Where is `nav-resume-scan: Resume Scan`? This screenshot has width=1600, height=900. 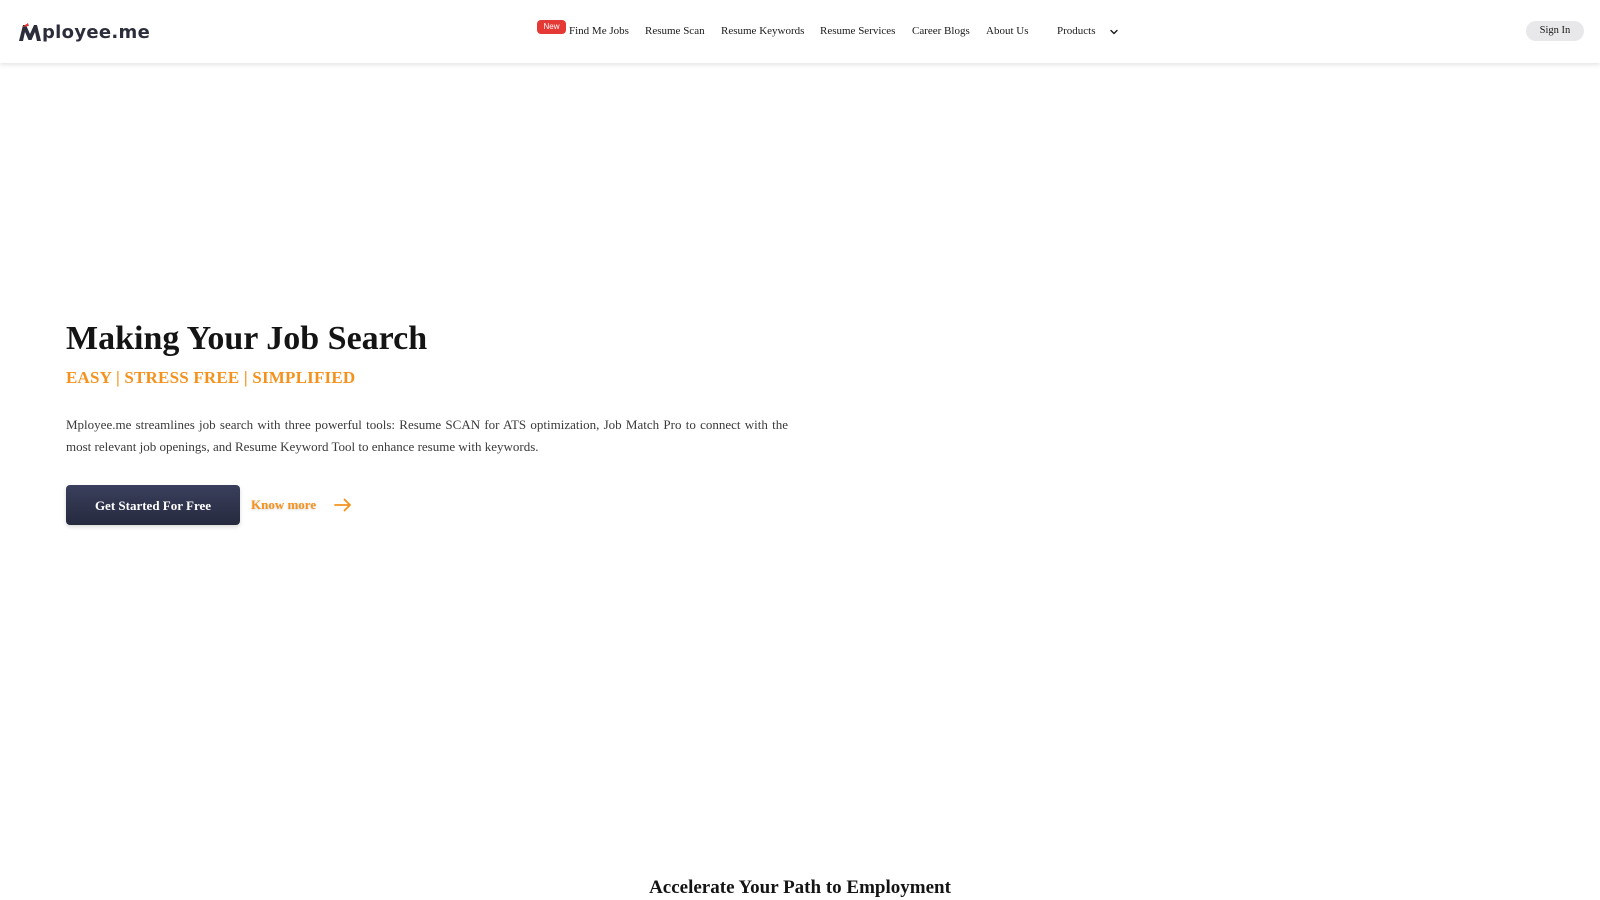 nav-resume-scan: Resume Scan is located at coordinates (675, 31).